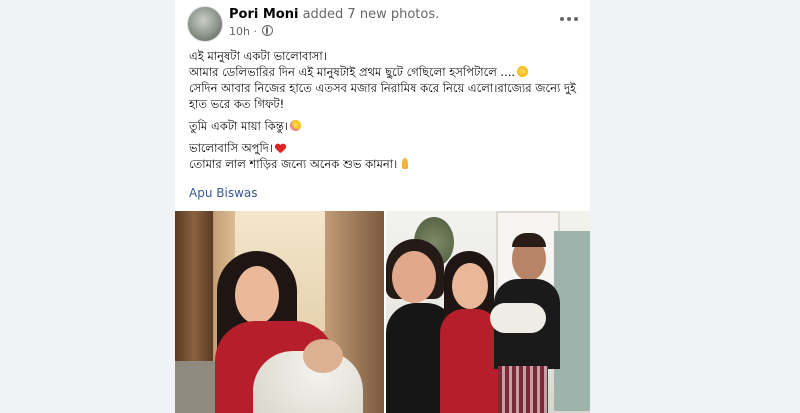  I want to click on post-line: এই মানুষটা একটা ভালোবাসা।, so click(258, 56).